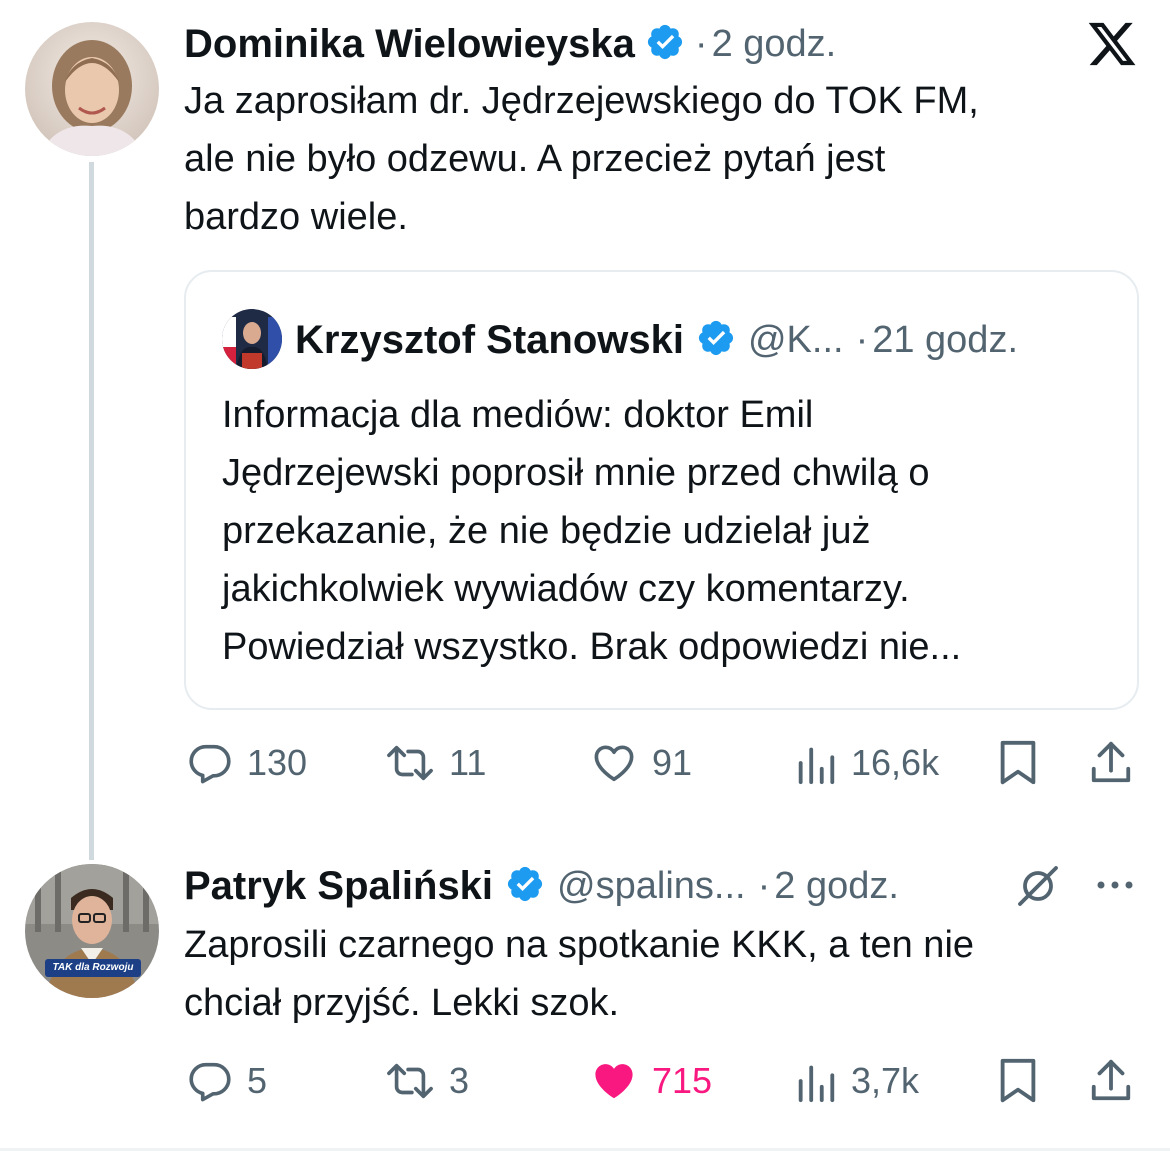 The image size is (1170, 1151). Describe the element at coordinates (93, 967) in the screenshot. I see `avatar-badge-text: TAK dla Rozwoju` at that location.